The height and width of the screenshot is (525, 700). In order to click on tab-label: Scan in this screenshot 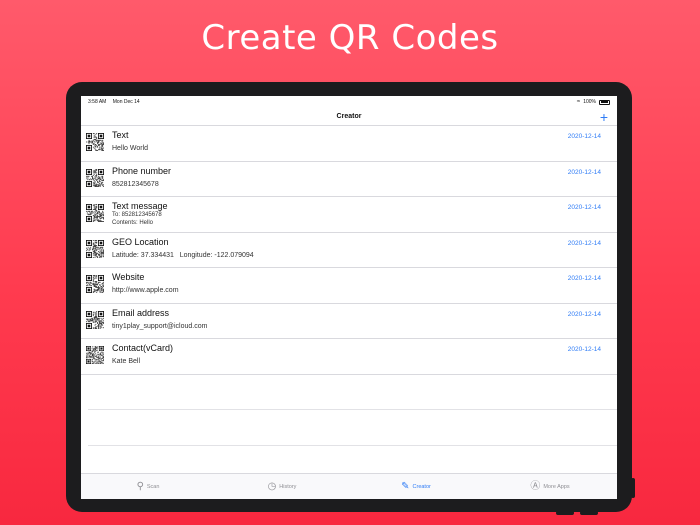, I will do `click(153, 486)`.